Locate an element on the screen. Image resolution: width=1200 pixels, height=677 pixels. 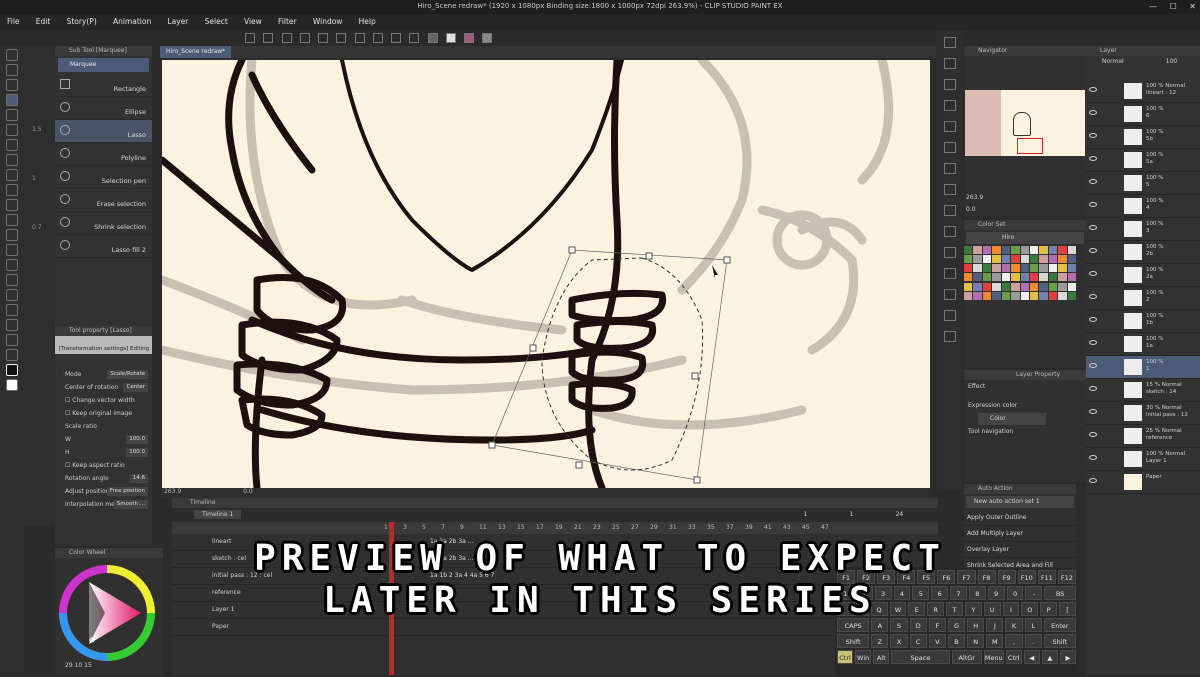
navigator-zoom: 263.9 is located at coordinates (974, 197).